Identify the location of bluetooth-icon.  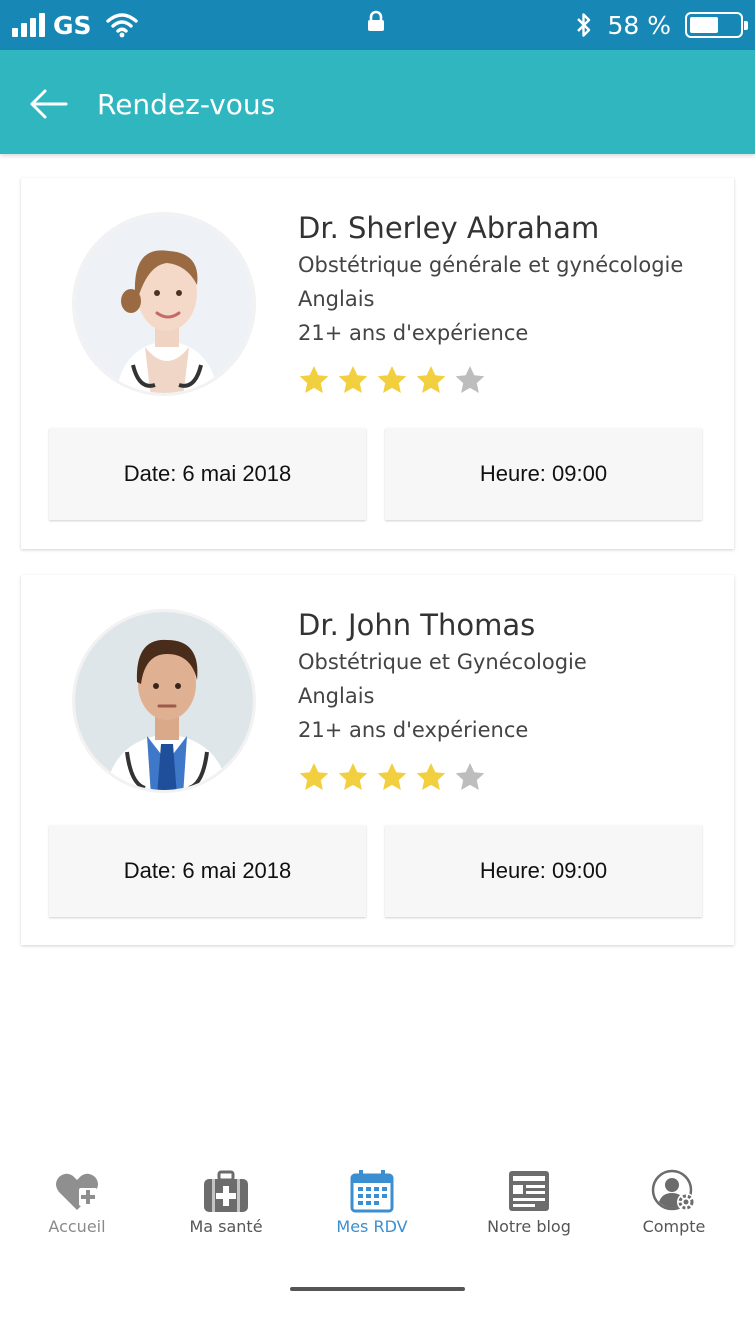
(584, 25).